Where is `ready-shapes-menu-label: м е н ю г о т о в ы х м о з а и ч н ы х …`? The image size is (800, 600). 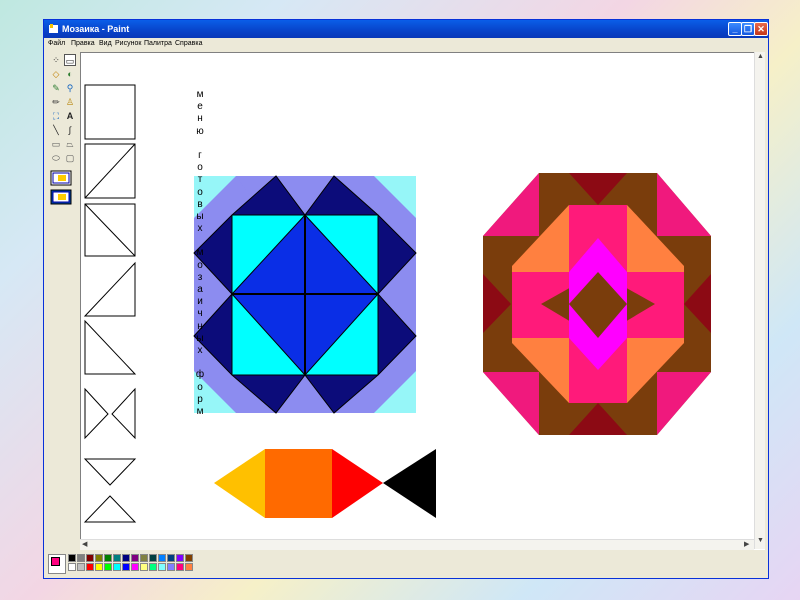
ready-shapes-menu-label: м е н ю г о т о в ы х м о з а и ч н ы х … is located at coordinates (200, 253).